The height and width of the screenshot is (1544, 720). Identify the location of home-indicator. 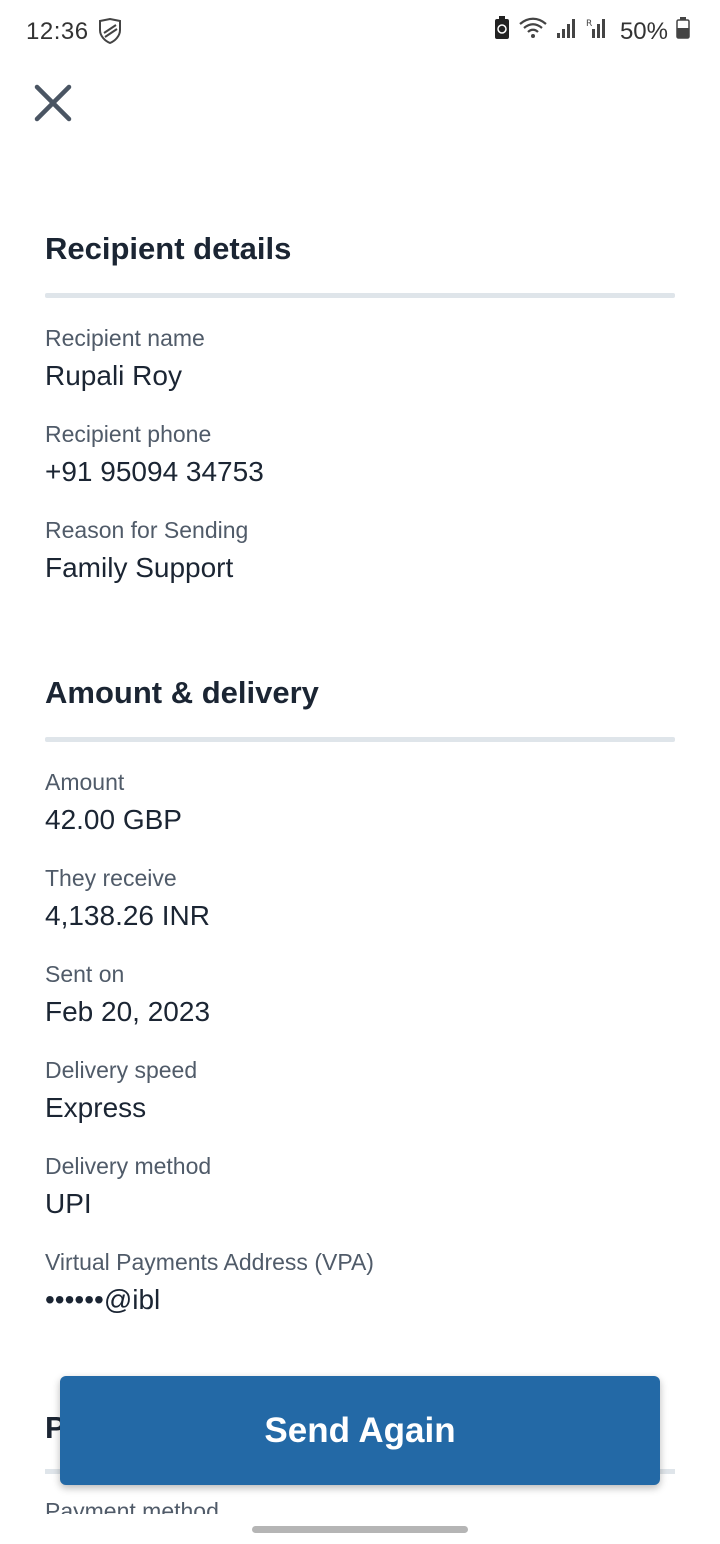
(360, 1529).